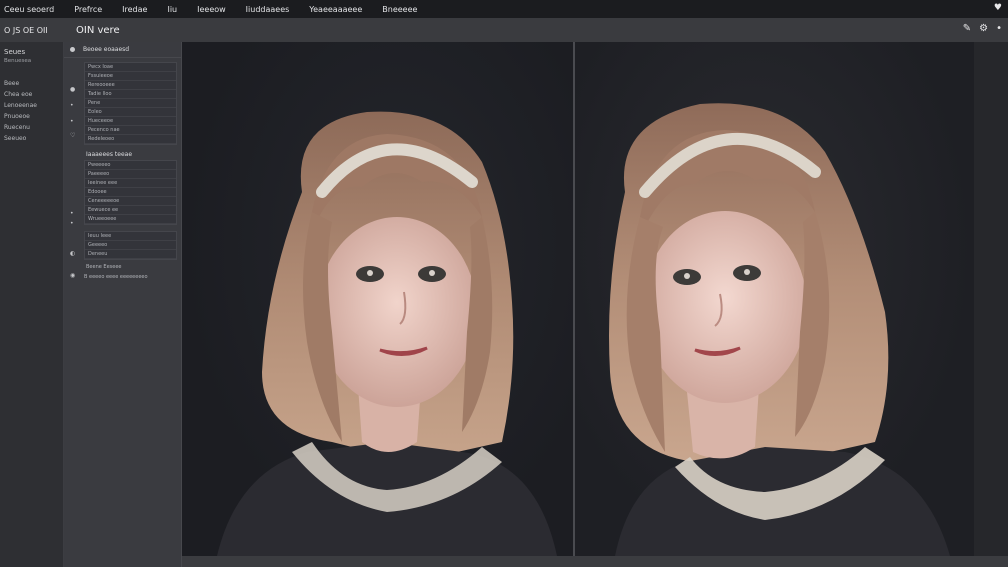 Image resolution: width=1008 pixels, height=567 pixels. Describe the element at coordinates (399, 9) in the screenshot. I see `menu-item-help: Bneeeee` at that location.